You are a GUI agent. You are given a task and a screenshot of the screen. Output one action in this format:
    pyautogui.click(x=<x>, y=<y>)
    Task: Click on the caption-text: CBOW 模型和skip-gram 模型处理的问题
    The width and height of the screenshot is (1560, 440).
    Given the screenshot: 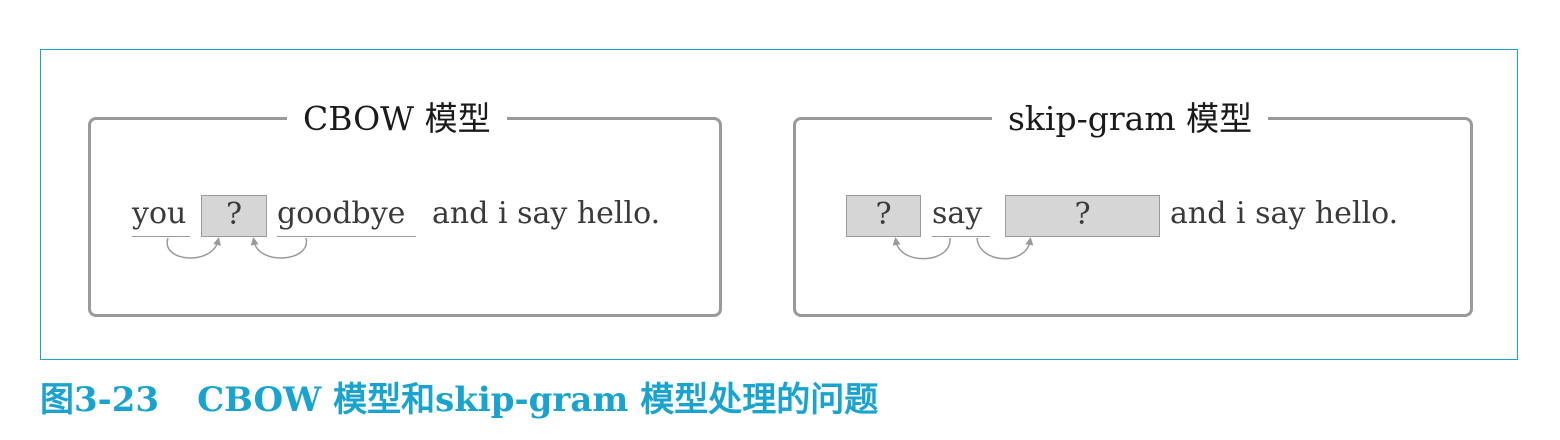 What is the action you would take?
    pyautogui.click(x=538, y=400)
    